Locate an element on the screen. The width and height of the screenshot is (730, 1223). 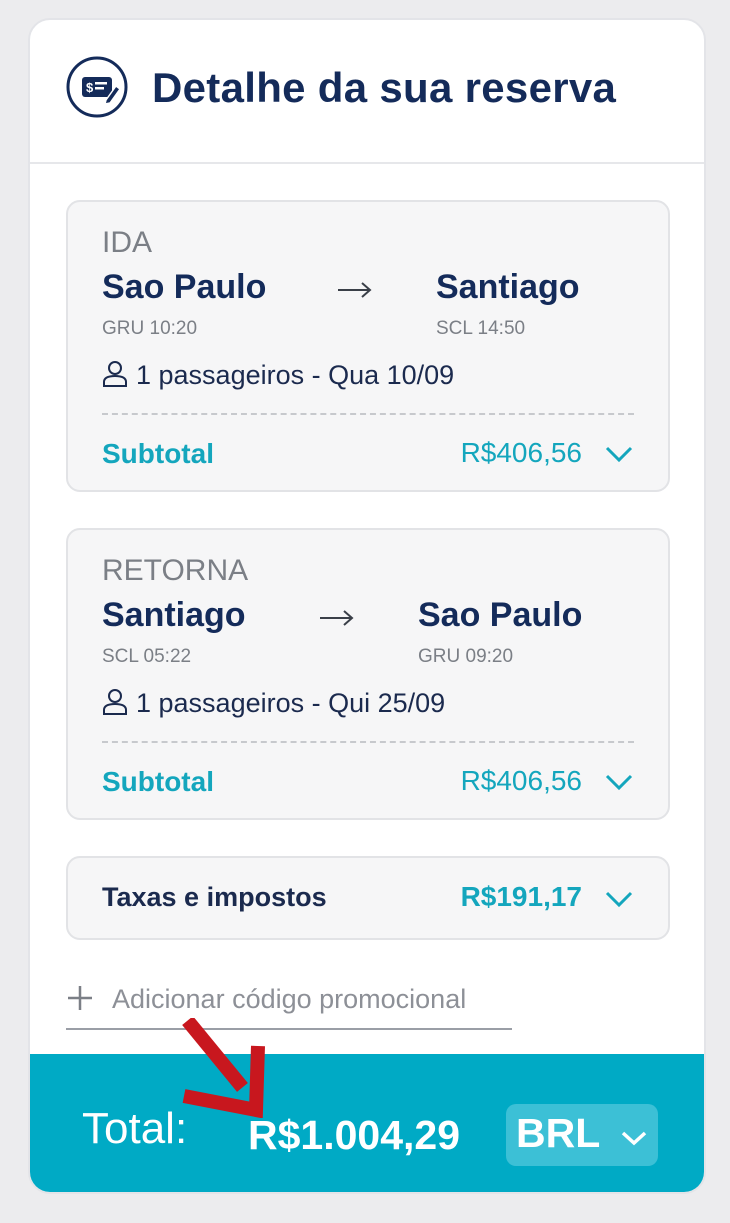
passenger-text: 1 passageiros - Qui 25/09 is located at coordinates (291, 703).